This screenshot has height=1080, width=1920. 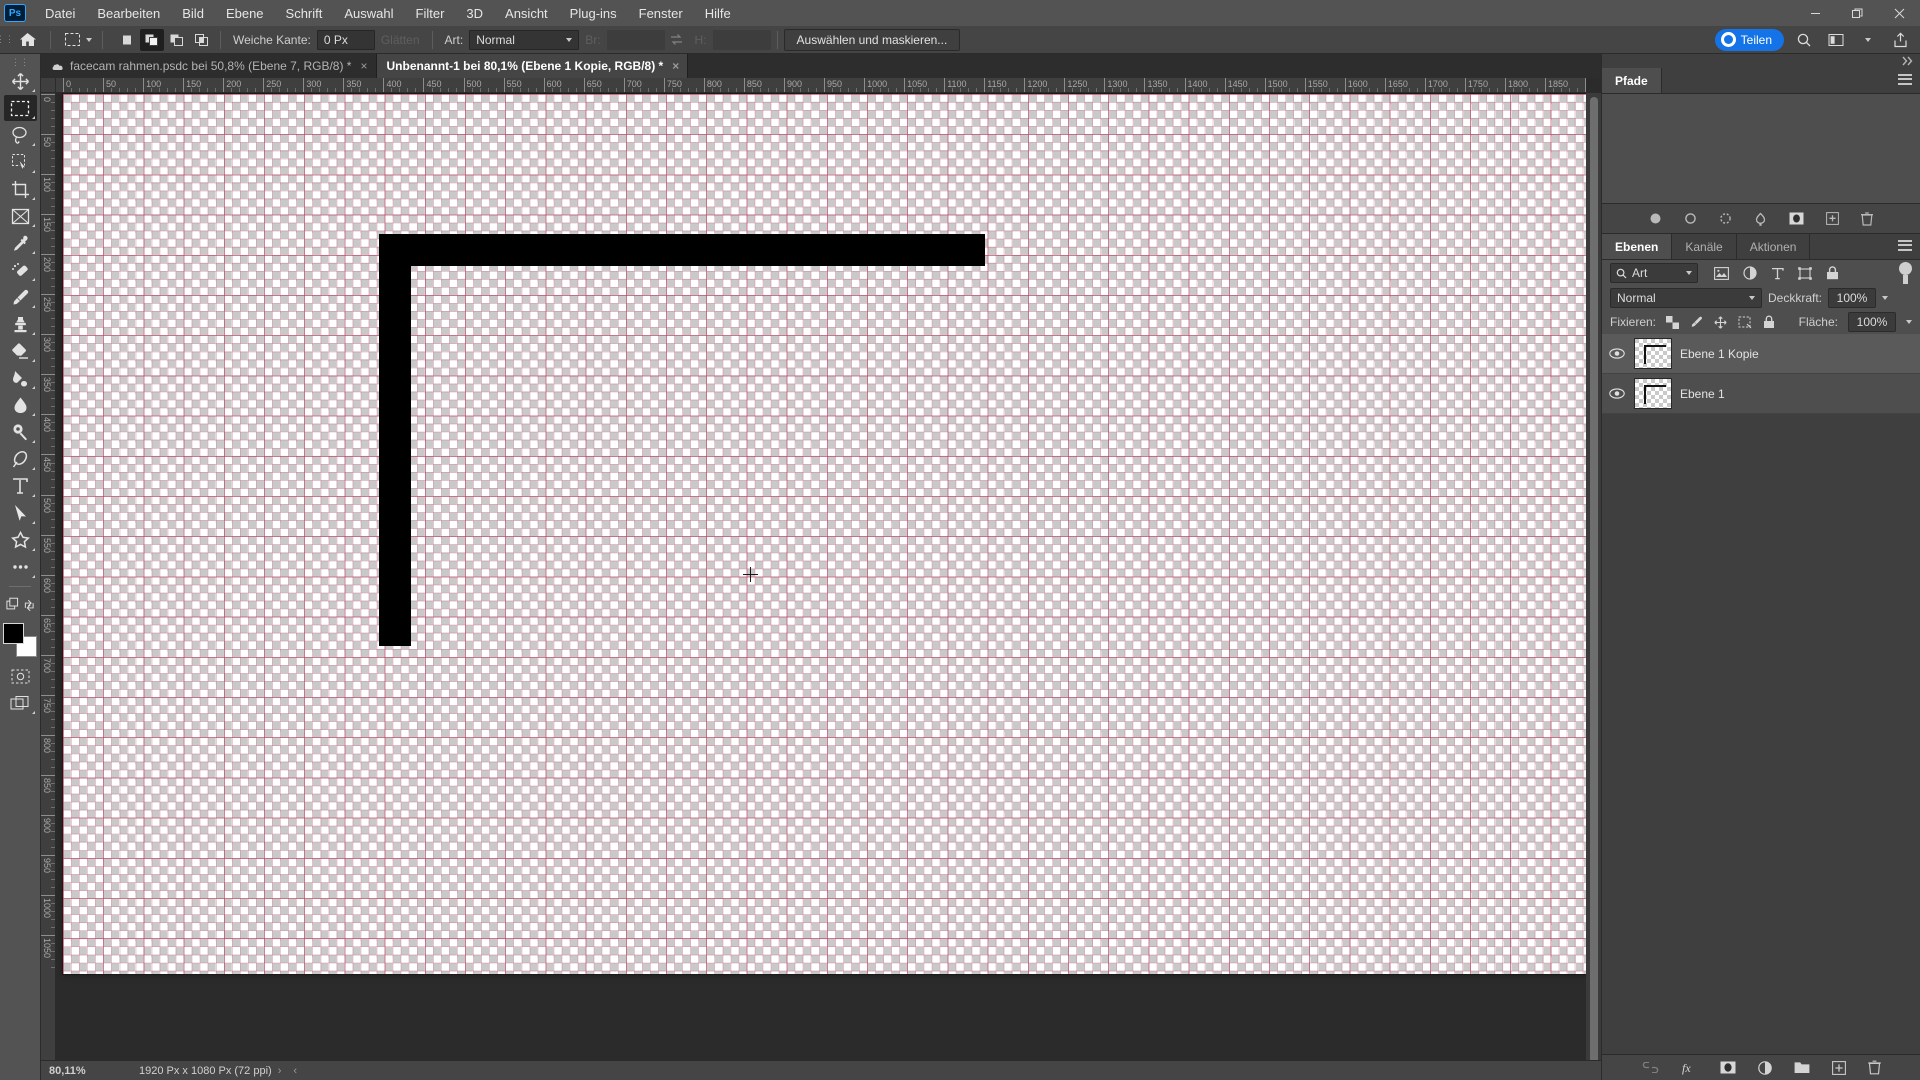 I want to click on lasso-tool, so click(x=20, y=135).